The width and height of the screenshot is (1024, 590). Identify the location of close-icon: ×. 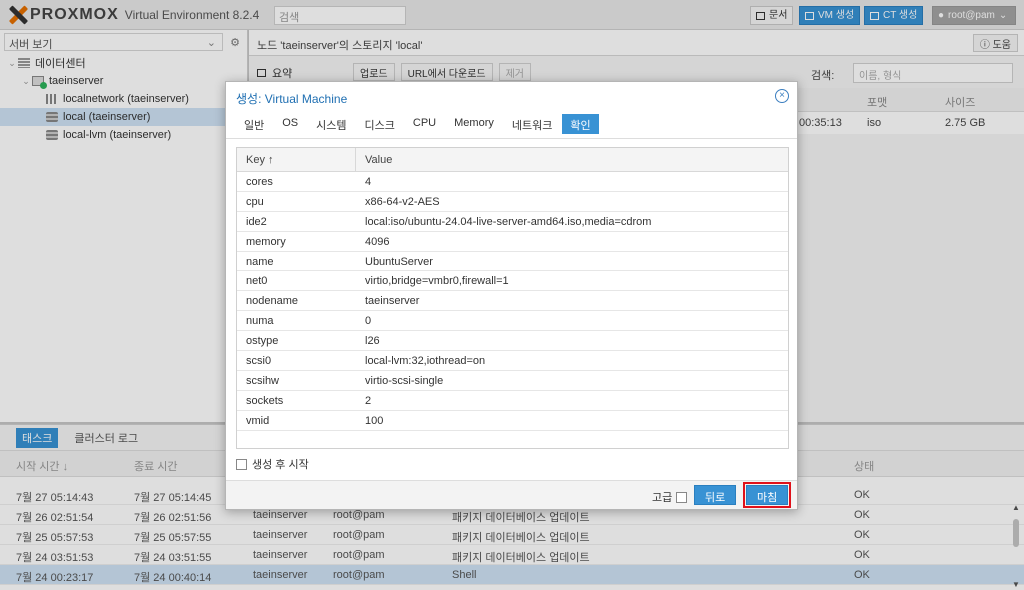
(782, 96).